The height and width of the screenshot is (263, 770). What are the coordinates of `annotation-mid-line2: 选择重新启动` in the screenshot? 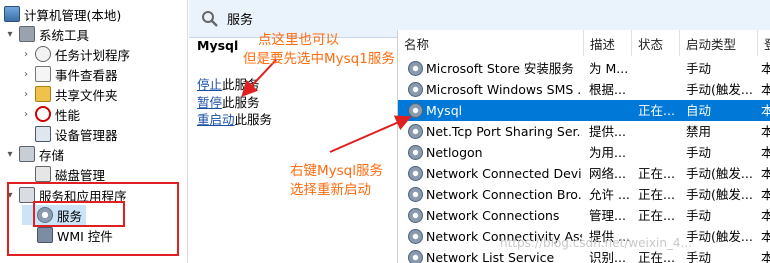 It's located at (330, 190).